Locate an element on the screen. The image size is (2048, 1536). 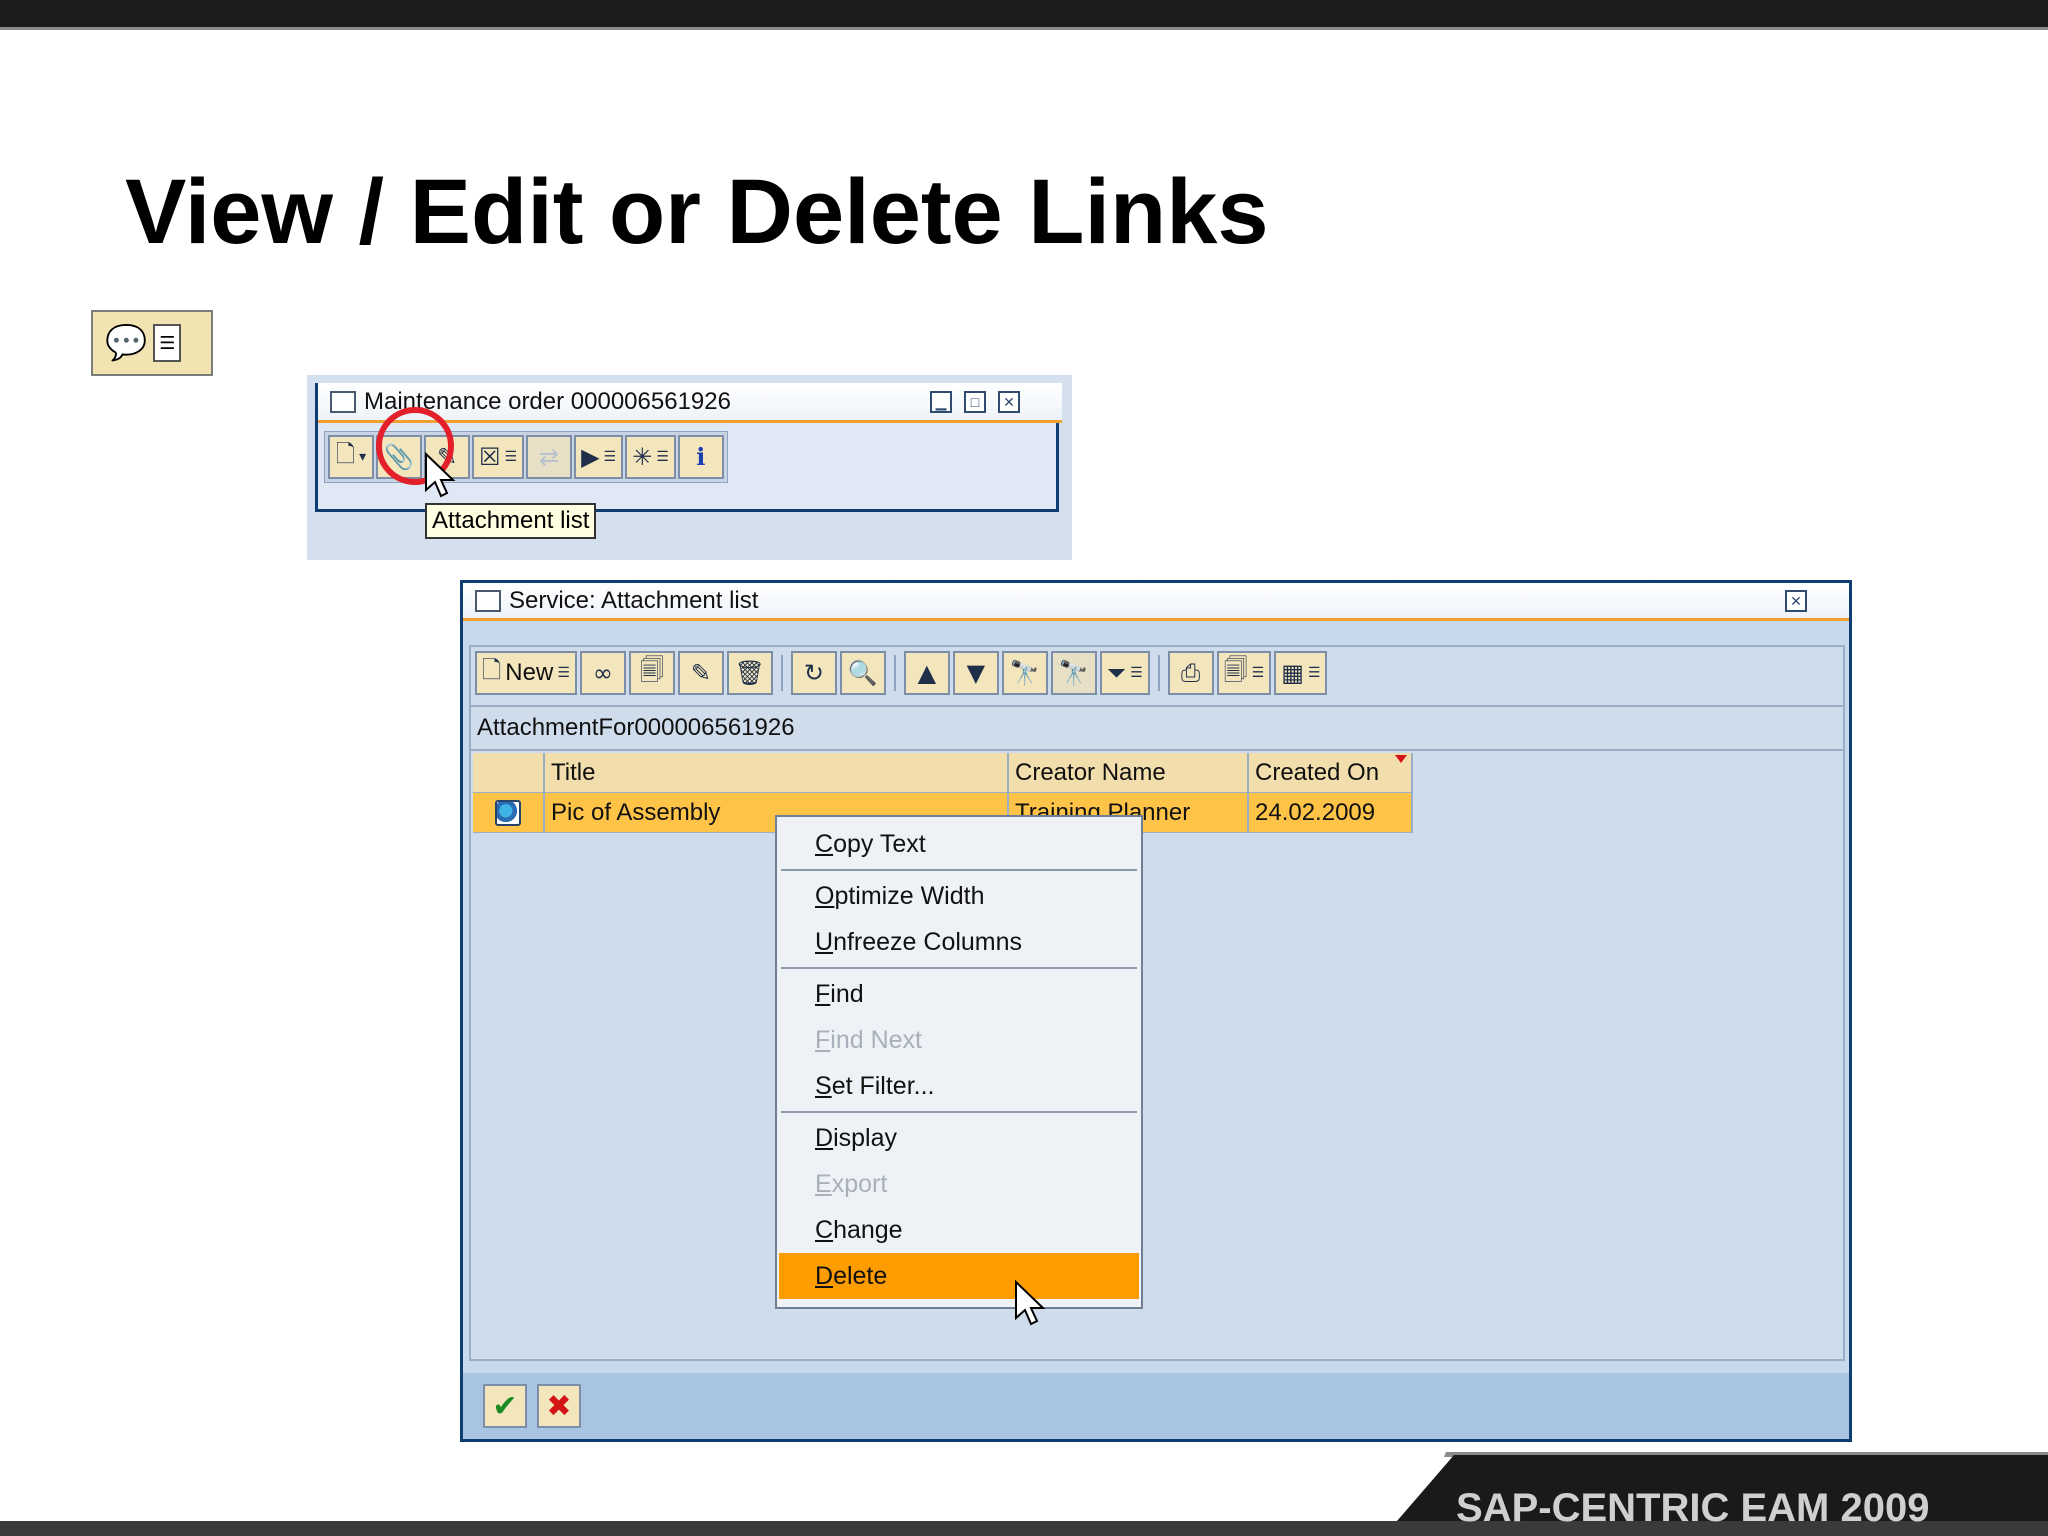
menu-item-find: Find is located at coordinates (959, 994).